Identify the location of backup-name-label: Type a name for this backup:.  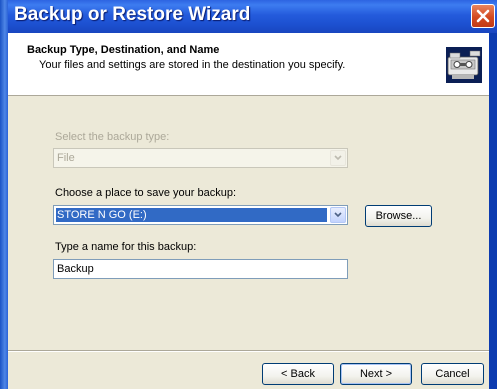
(126, 247).